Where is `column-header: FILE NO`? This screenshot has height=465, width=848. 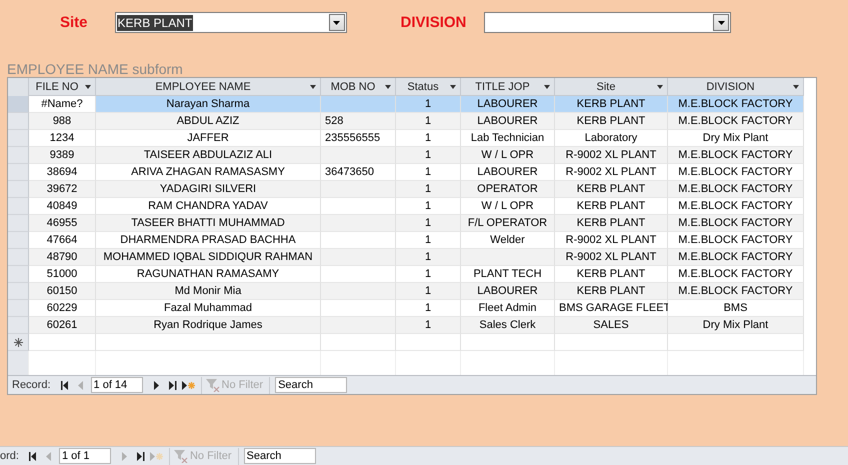
column-header: FILE NO is located at coordinates (62, 87).